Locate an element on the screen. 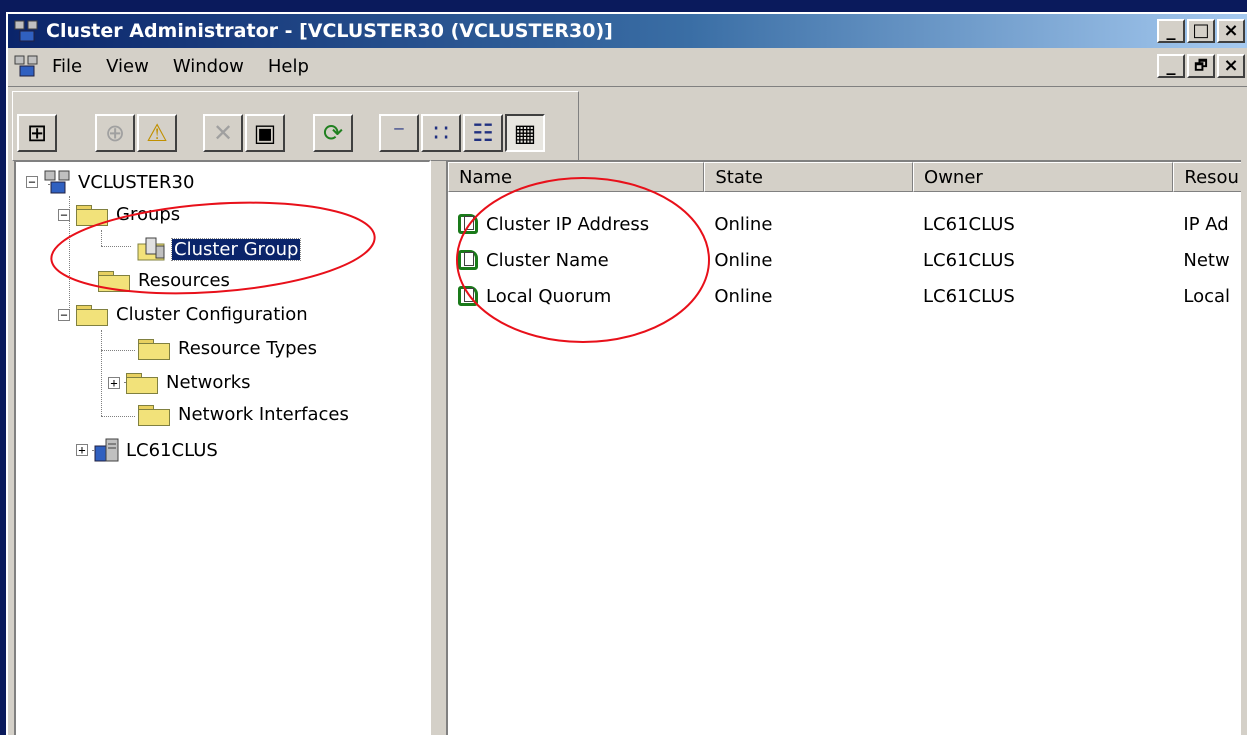 The height and width of the screenshot is (735, 1247). tree-label: Cluster Configuration is located at coordinates (212, 314).